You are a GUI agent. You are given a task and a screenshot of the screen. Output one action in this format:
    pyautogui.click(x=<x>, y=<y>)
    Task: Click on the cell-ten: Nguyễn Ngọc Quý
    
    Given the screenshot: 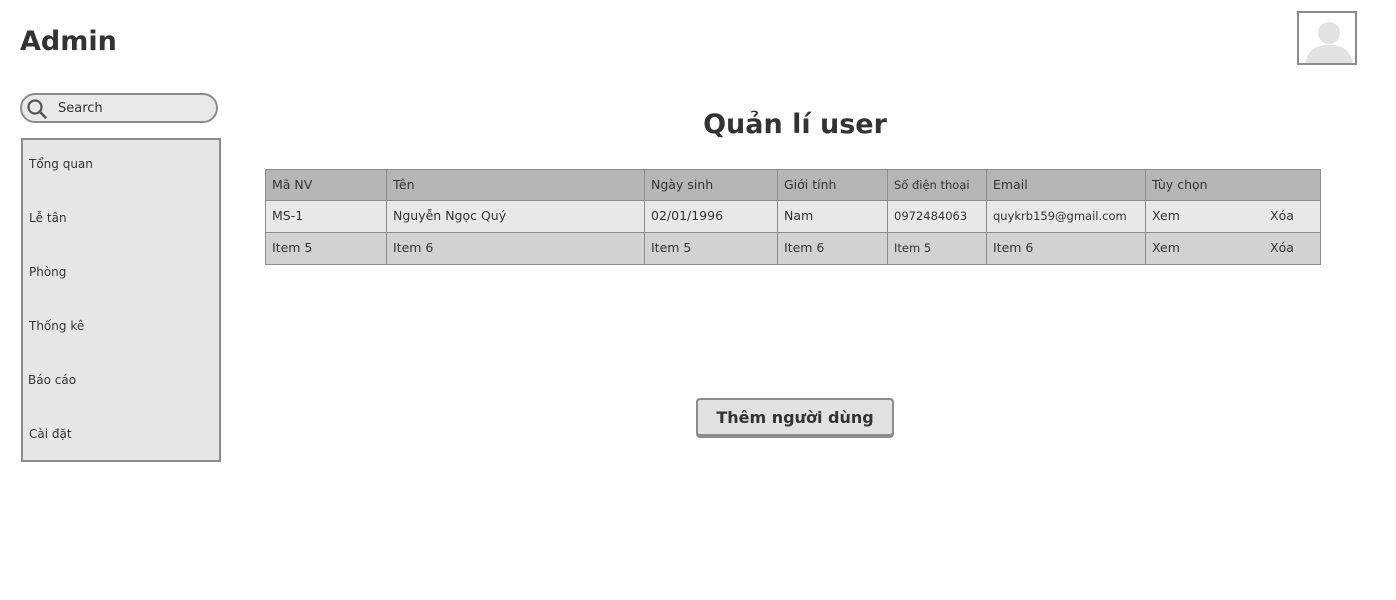 What is the action you would take?
    pyautogui.click(x=515, y=216)
    